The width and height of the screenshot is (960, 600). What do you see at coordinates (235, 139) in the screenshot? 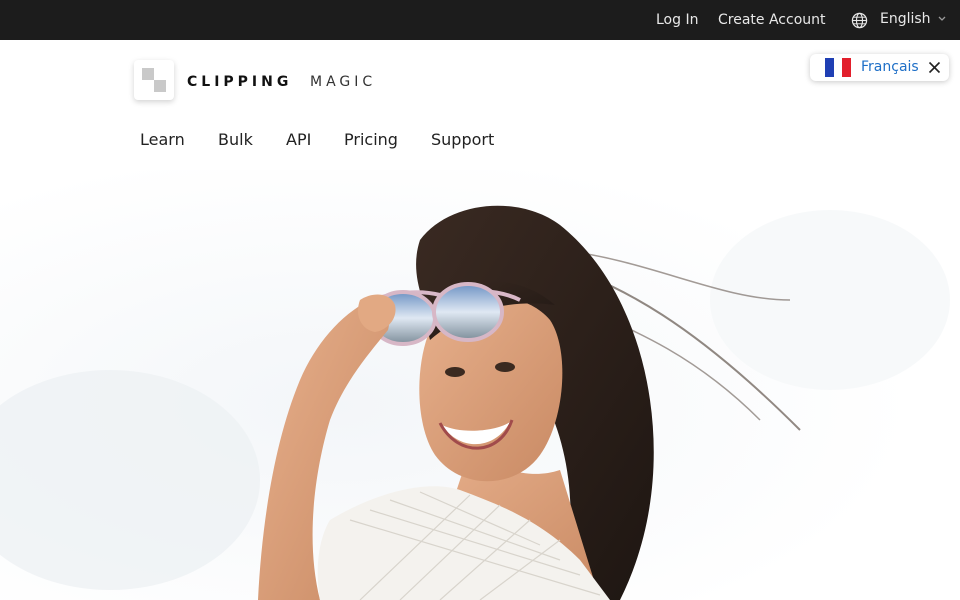
I see `nav-item-bulk: Bulk` at bounding box center [235, 139].